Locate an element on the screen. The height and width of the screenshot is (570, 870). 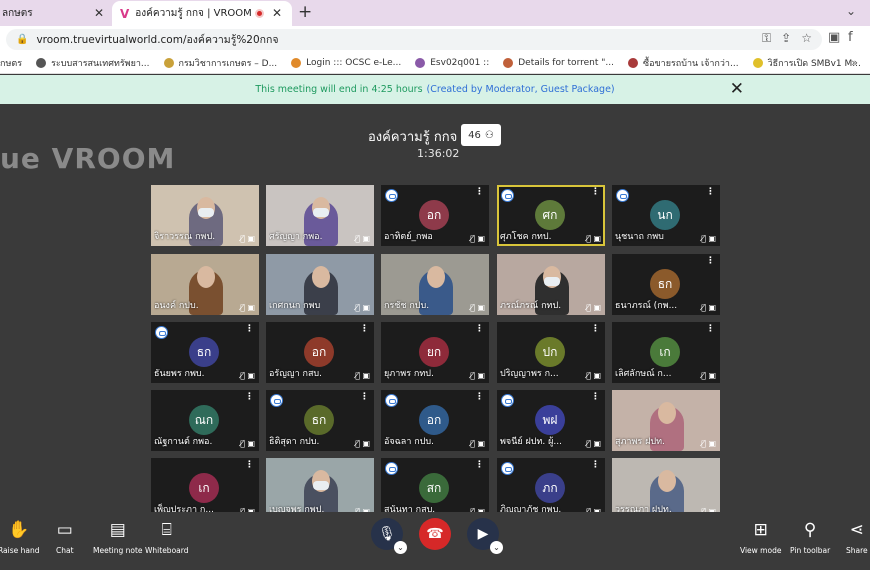
participant-tile: อนงค์ กปบ. 🎙̸ ▣ is located at coordinates (205, 284).